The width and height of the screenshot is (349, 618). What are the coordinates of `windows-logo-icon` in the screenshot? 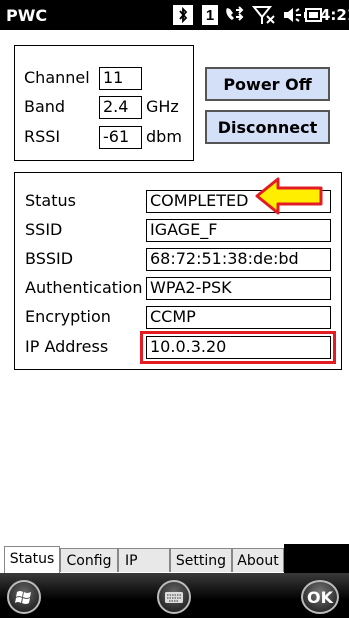 It's located at (23, 597).